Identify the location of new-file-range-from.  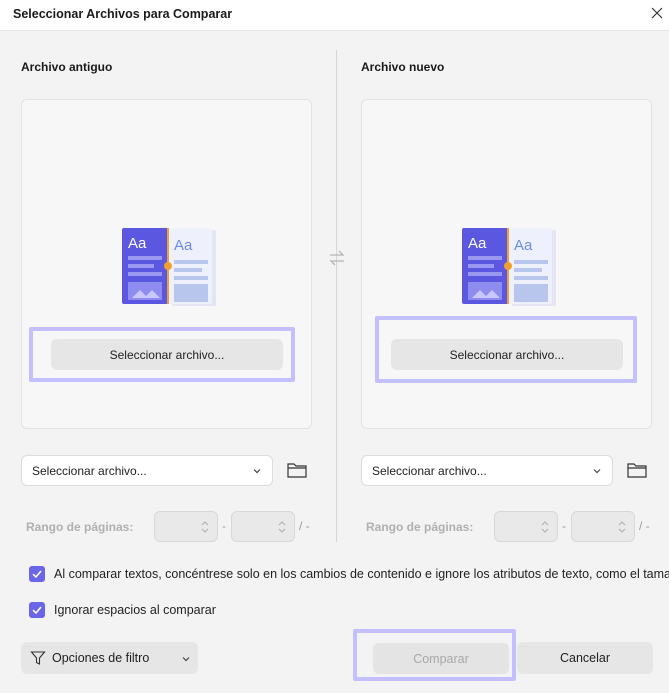
(526, 526).